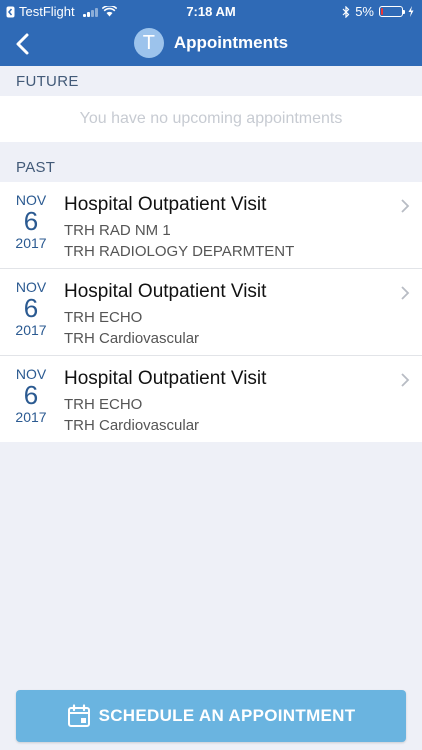 The width and height of the screenshot is (422, 750). What do you see at coordinates (346, 11) in the screenshot?
I see `bluetooth-icon` at bounding box center [346, 11].